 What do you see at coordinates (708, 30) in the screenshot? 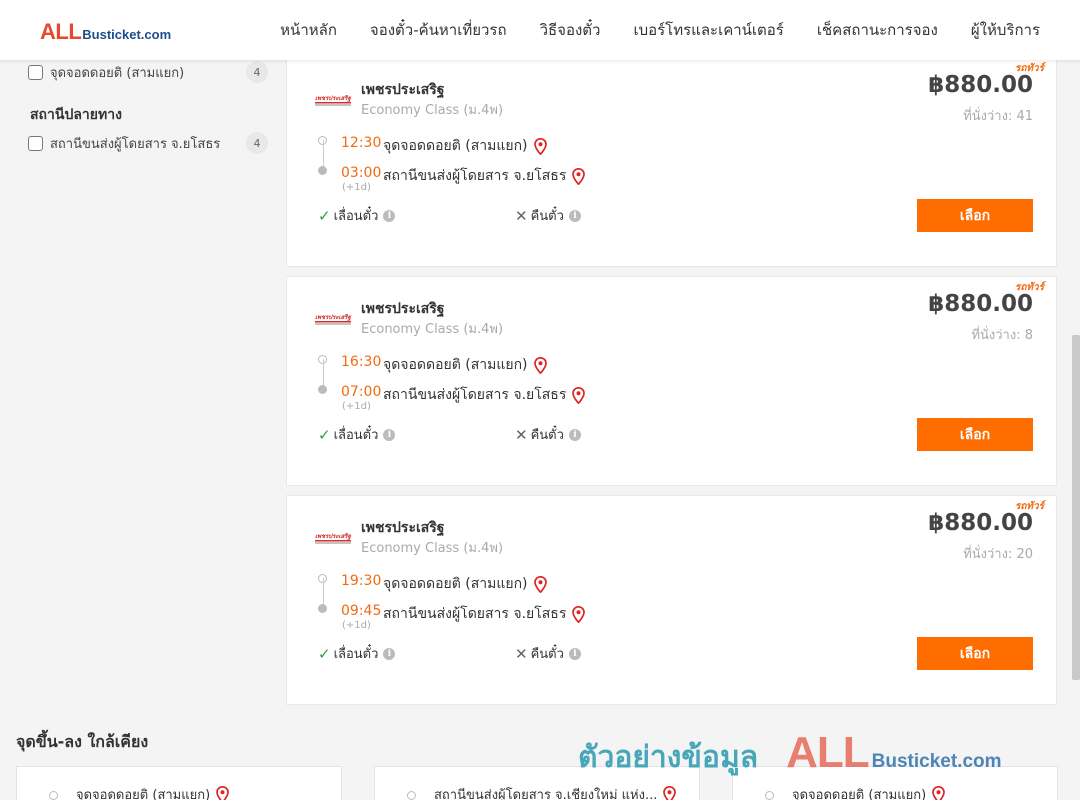
I see `nav-phone-counters: เบอร์โทรและเคาน์เตอร์` at bounding box center [708, 30].